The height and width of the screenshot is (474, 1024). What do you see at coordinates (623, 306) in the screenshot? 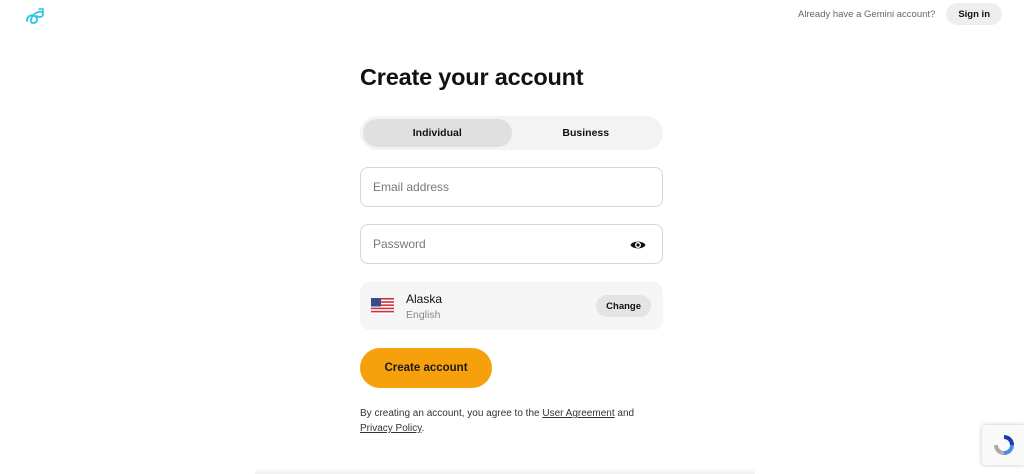
I see `change-region-button: Change` at bounding box center [623, 306].